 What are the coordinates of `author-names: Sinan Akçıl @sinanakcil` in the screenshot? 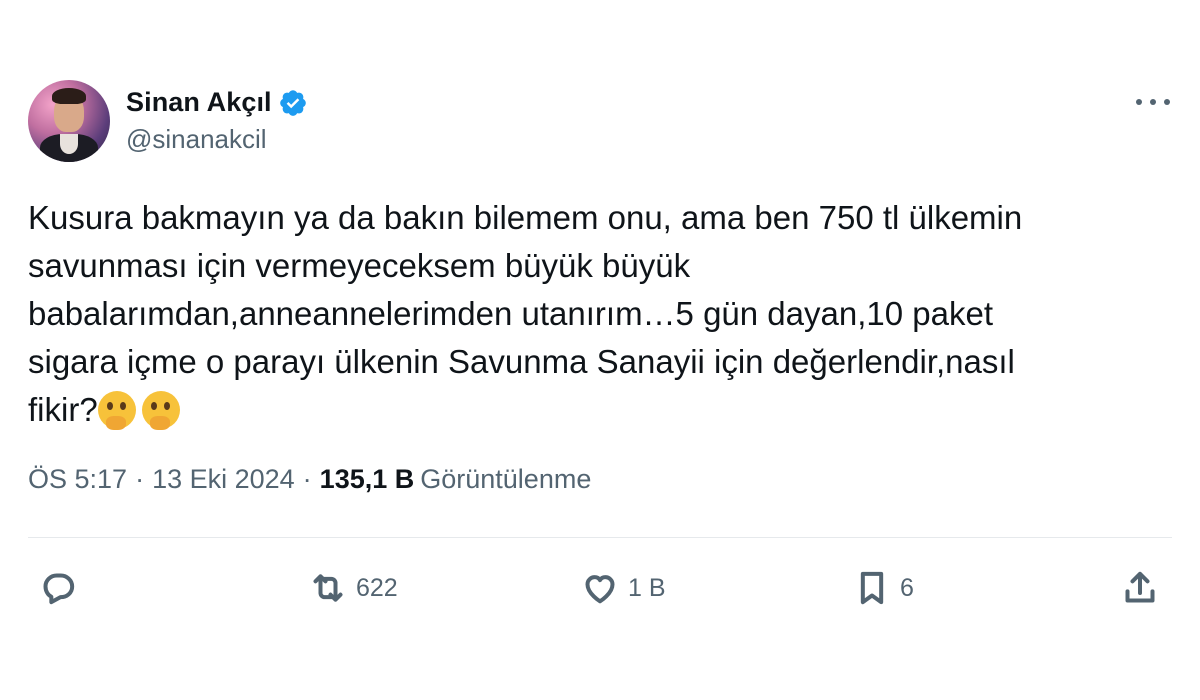 It's located at (217, 121).